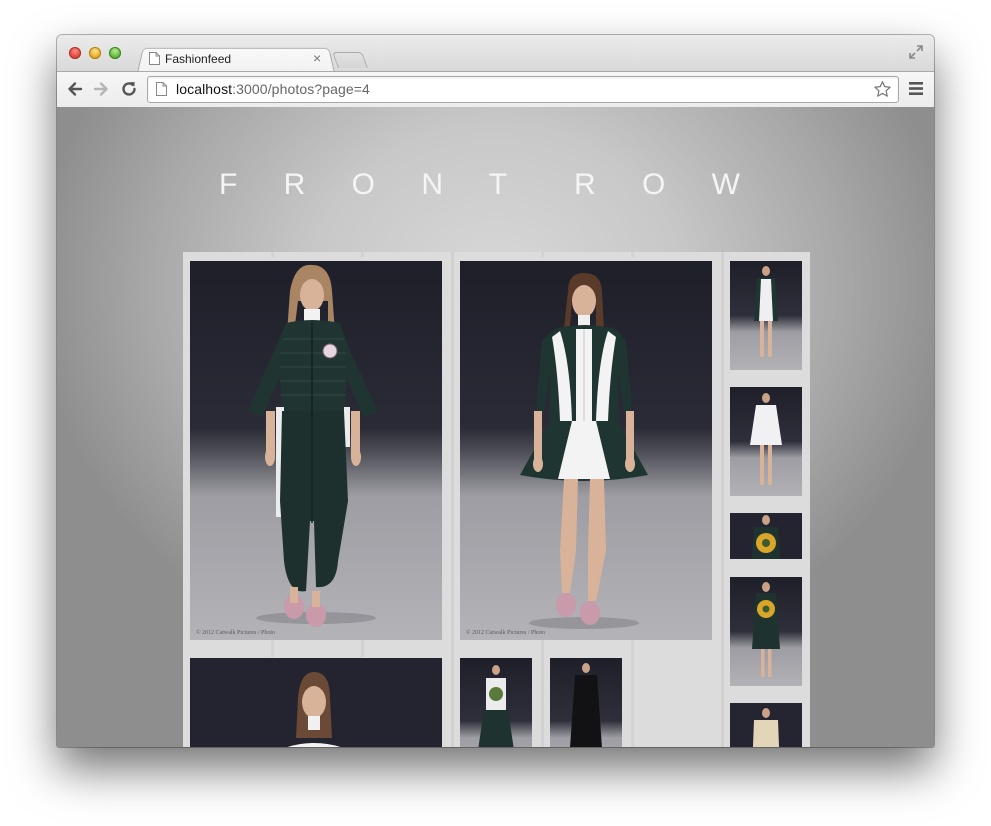  I want to click on site-title-row-text: R O W, so click(676, 184).